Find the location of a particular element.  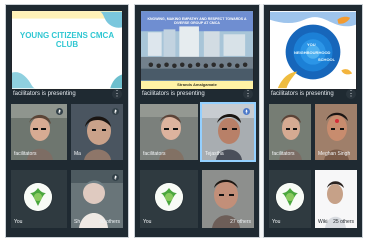

participant-tile-middle-1: facilitators is located at coordinates (169, 132).